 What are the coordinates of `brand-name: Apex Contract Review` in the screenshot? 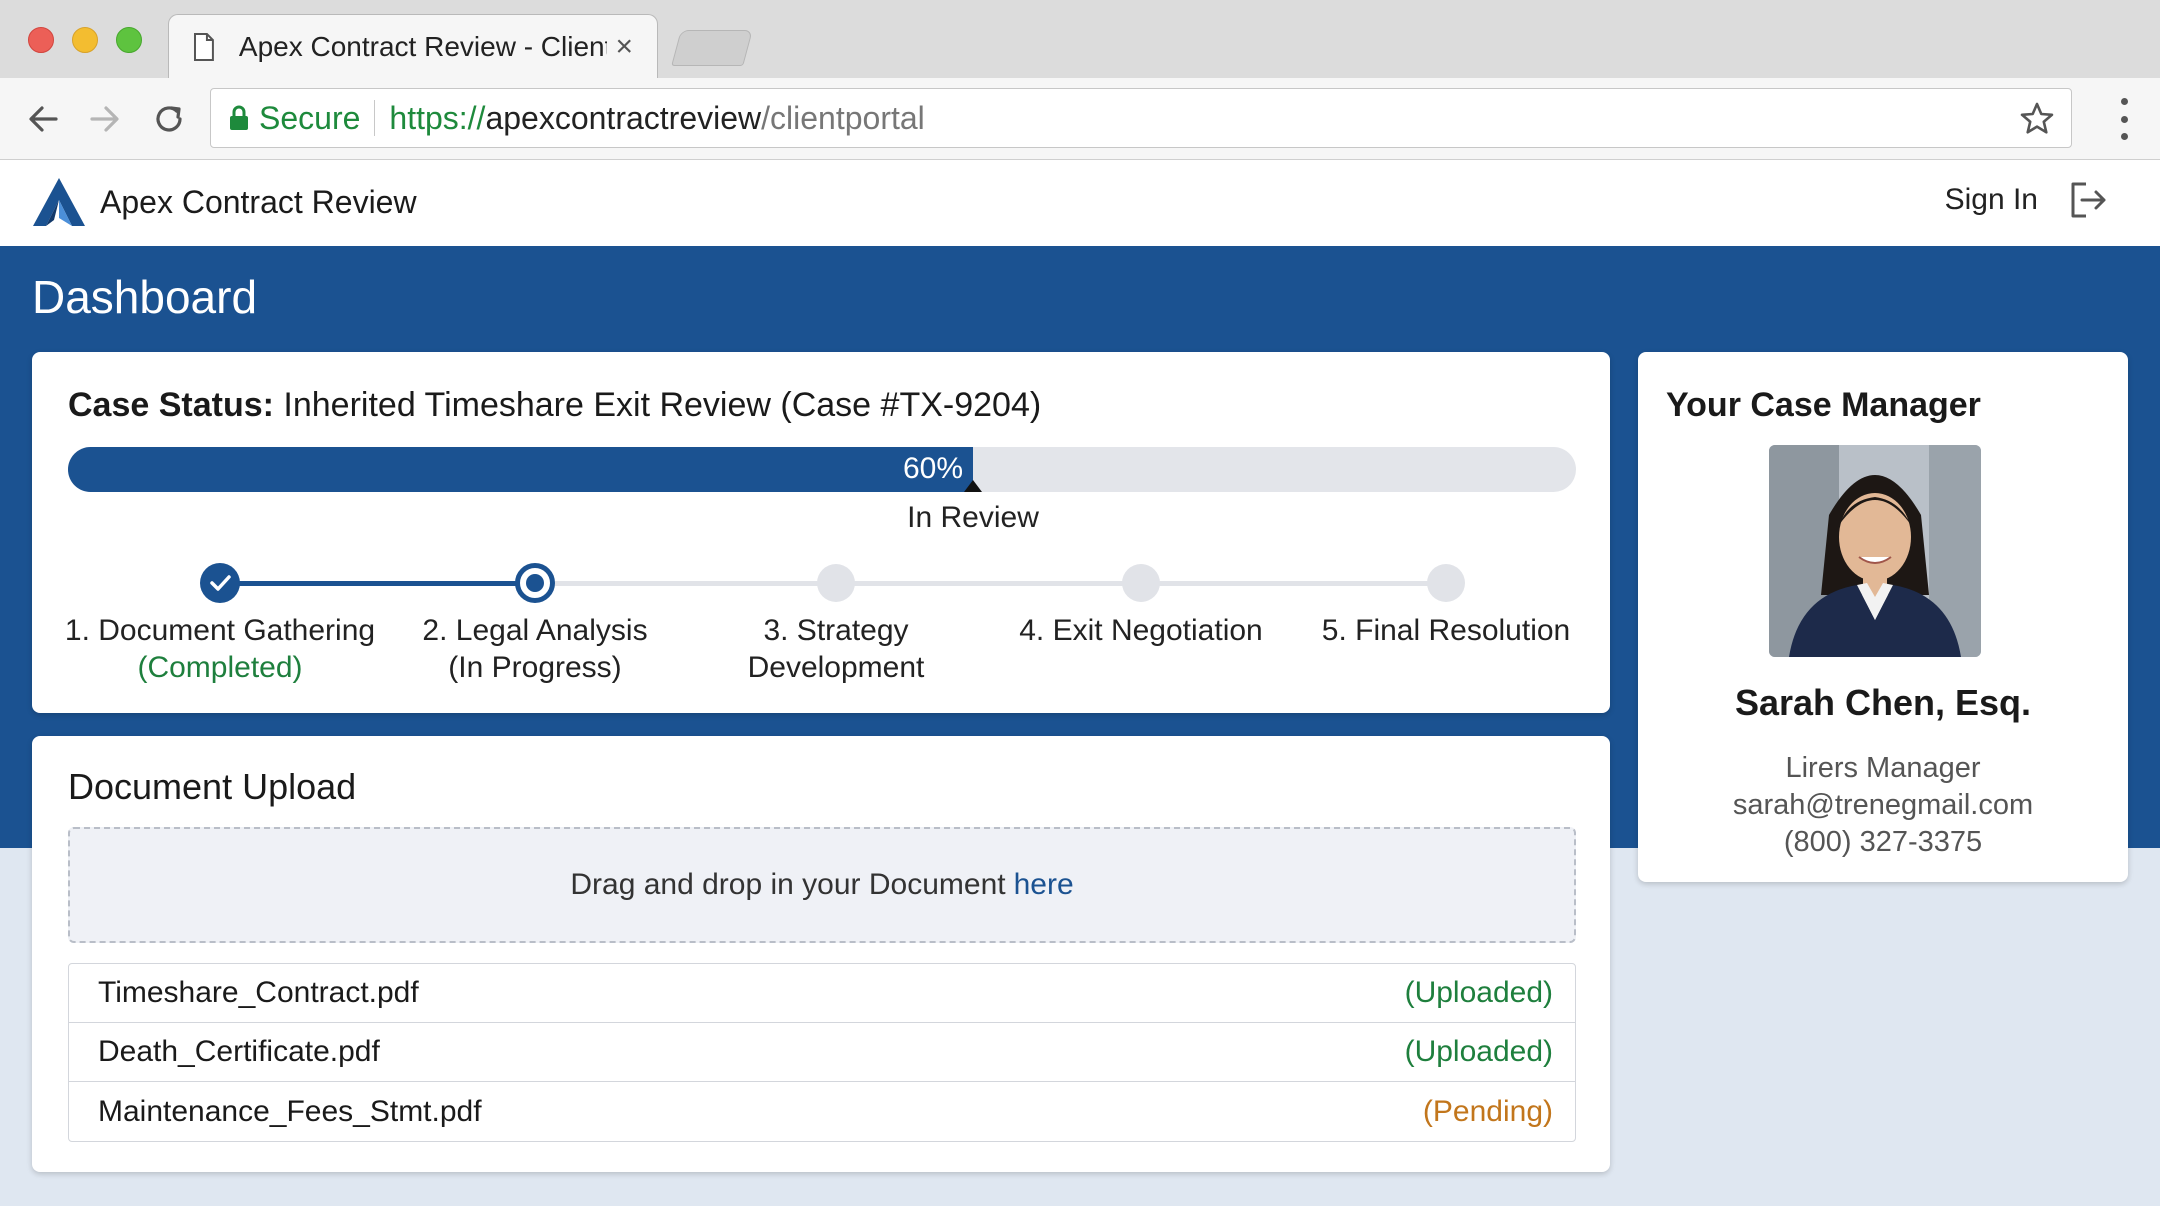 It's located at (258, 201).